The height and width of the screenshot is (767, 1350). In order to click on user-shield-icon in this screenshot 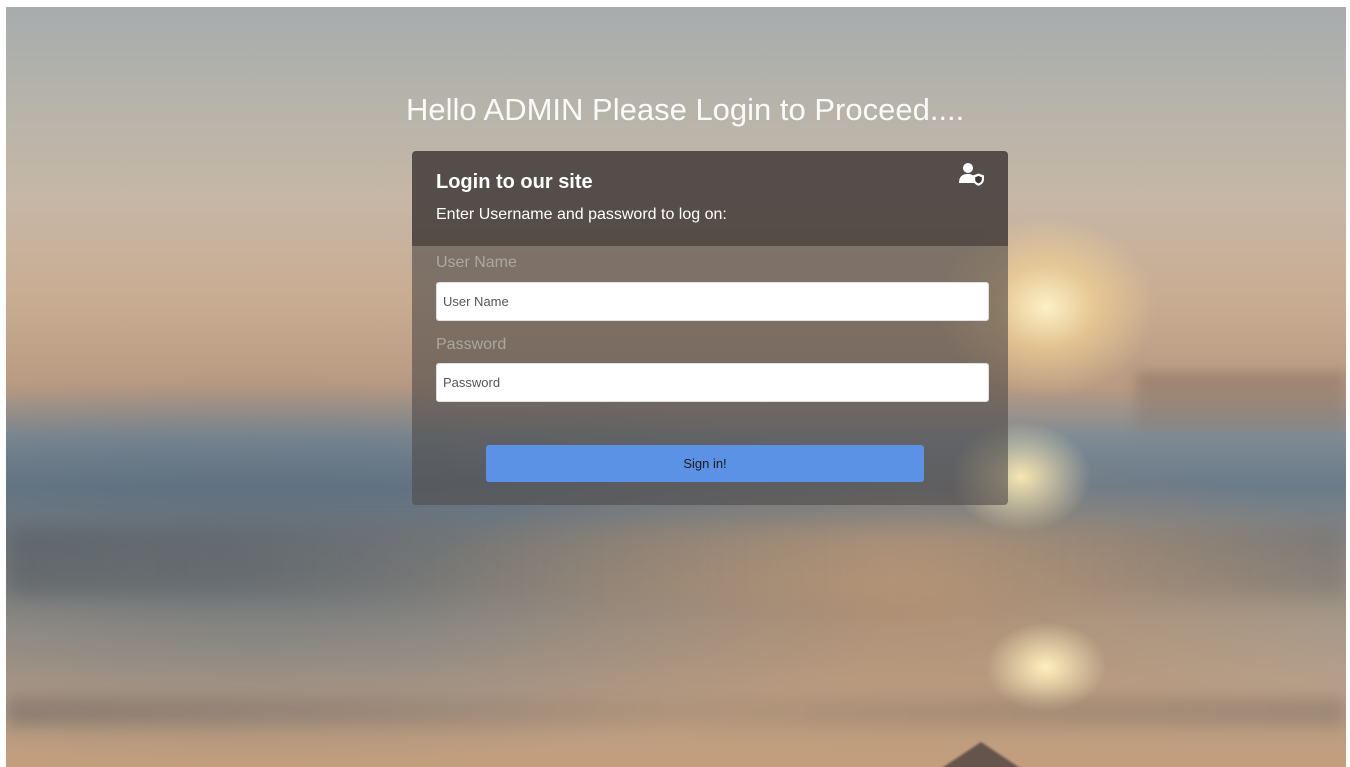, I will do `click(972, 174)`.